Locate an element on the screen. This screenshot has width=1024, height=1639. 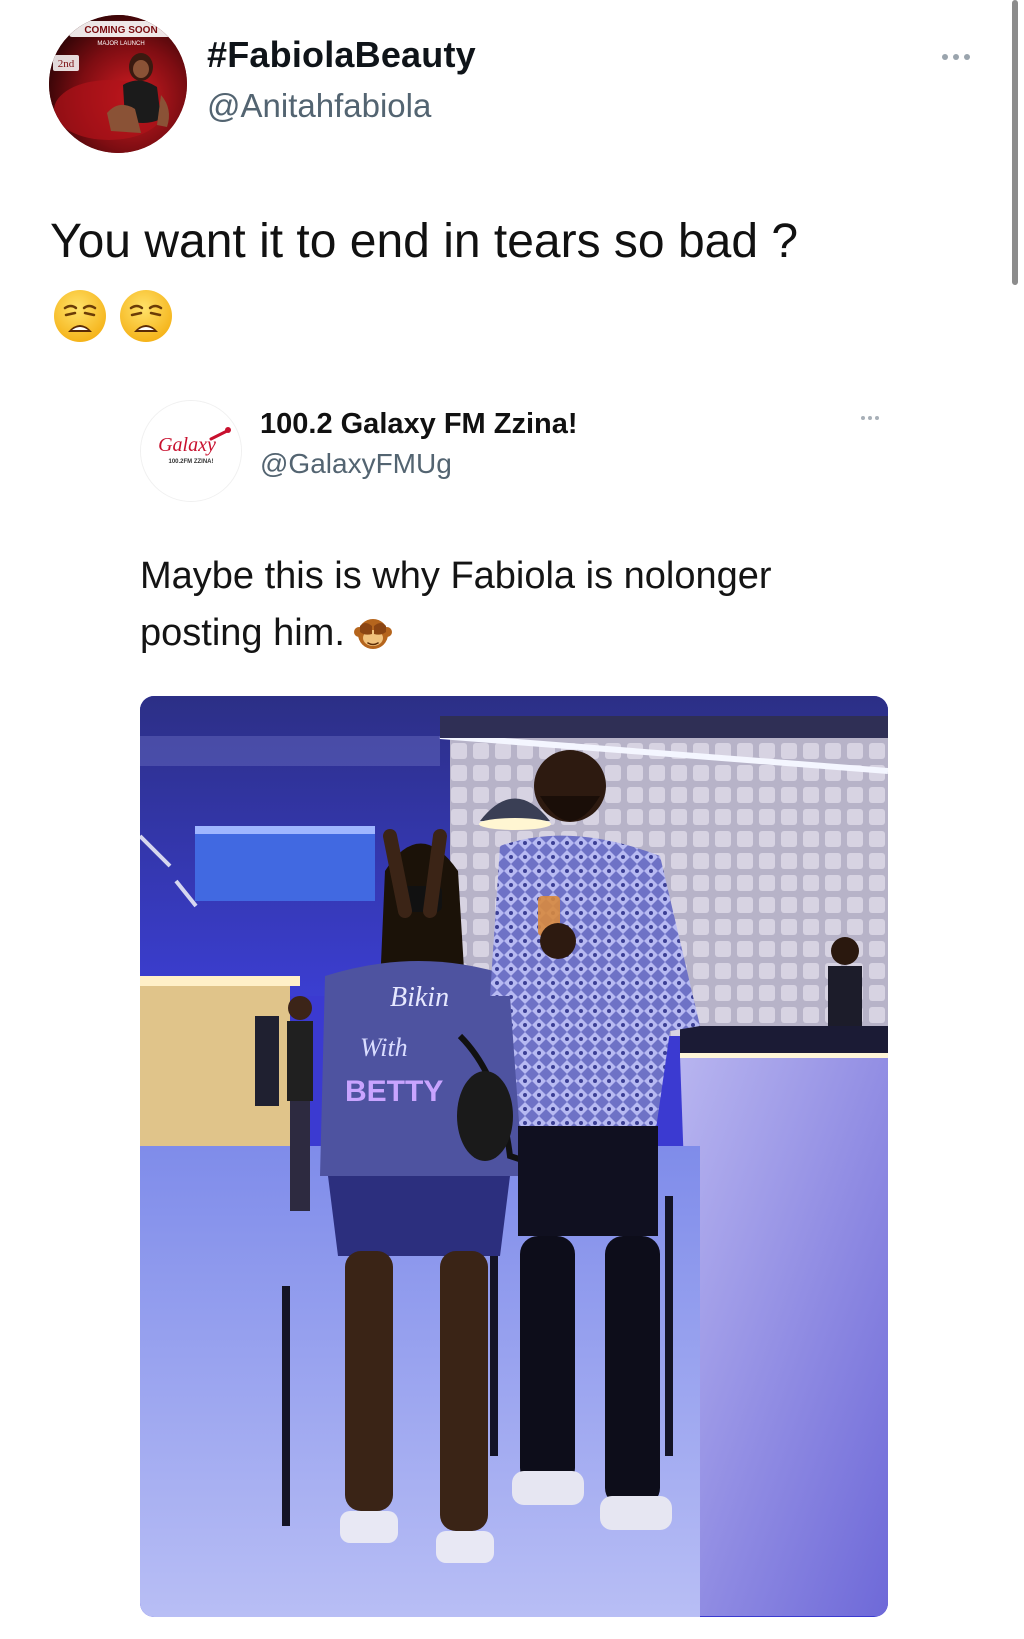
author-handle: @Anitahfabiola is located at coordinates (319, 106).